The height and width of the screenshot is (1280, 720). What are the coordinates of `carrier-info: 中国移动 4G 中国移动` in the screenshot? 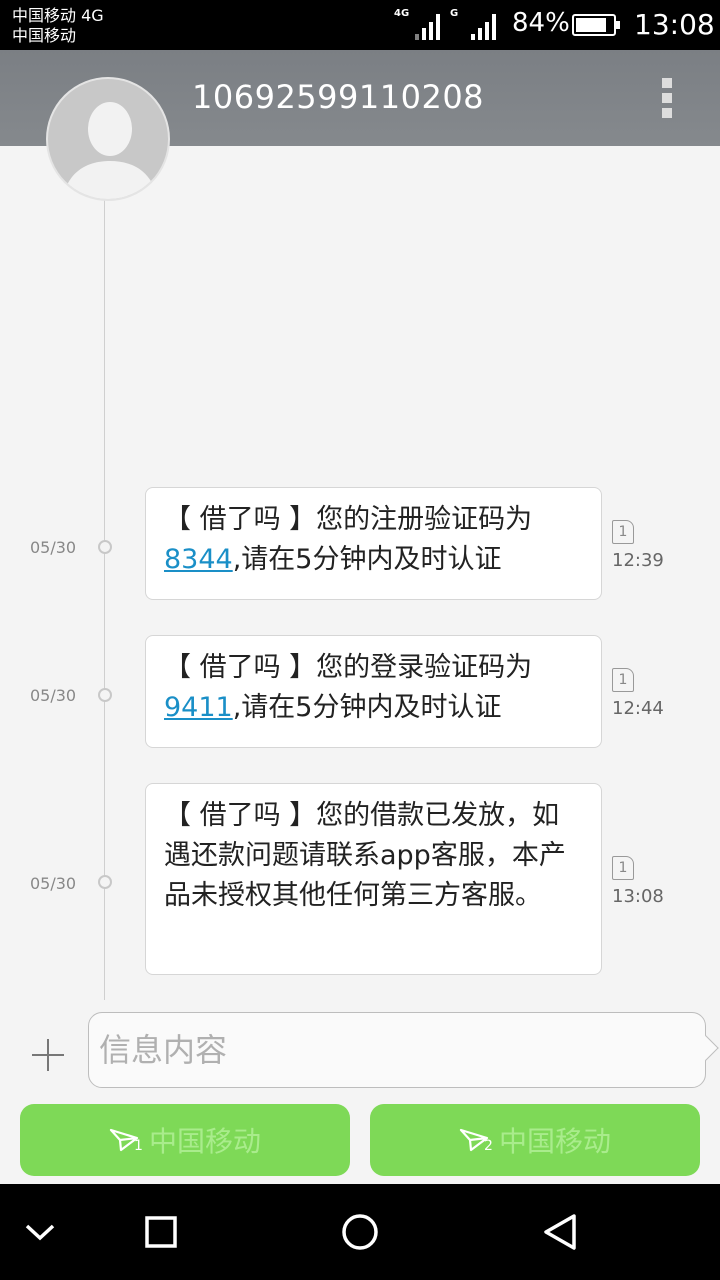 It's located at (58, 26).